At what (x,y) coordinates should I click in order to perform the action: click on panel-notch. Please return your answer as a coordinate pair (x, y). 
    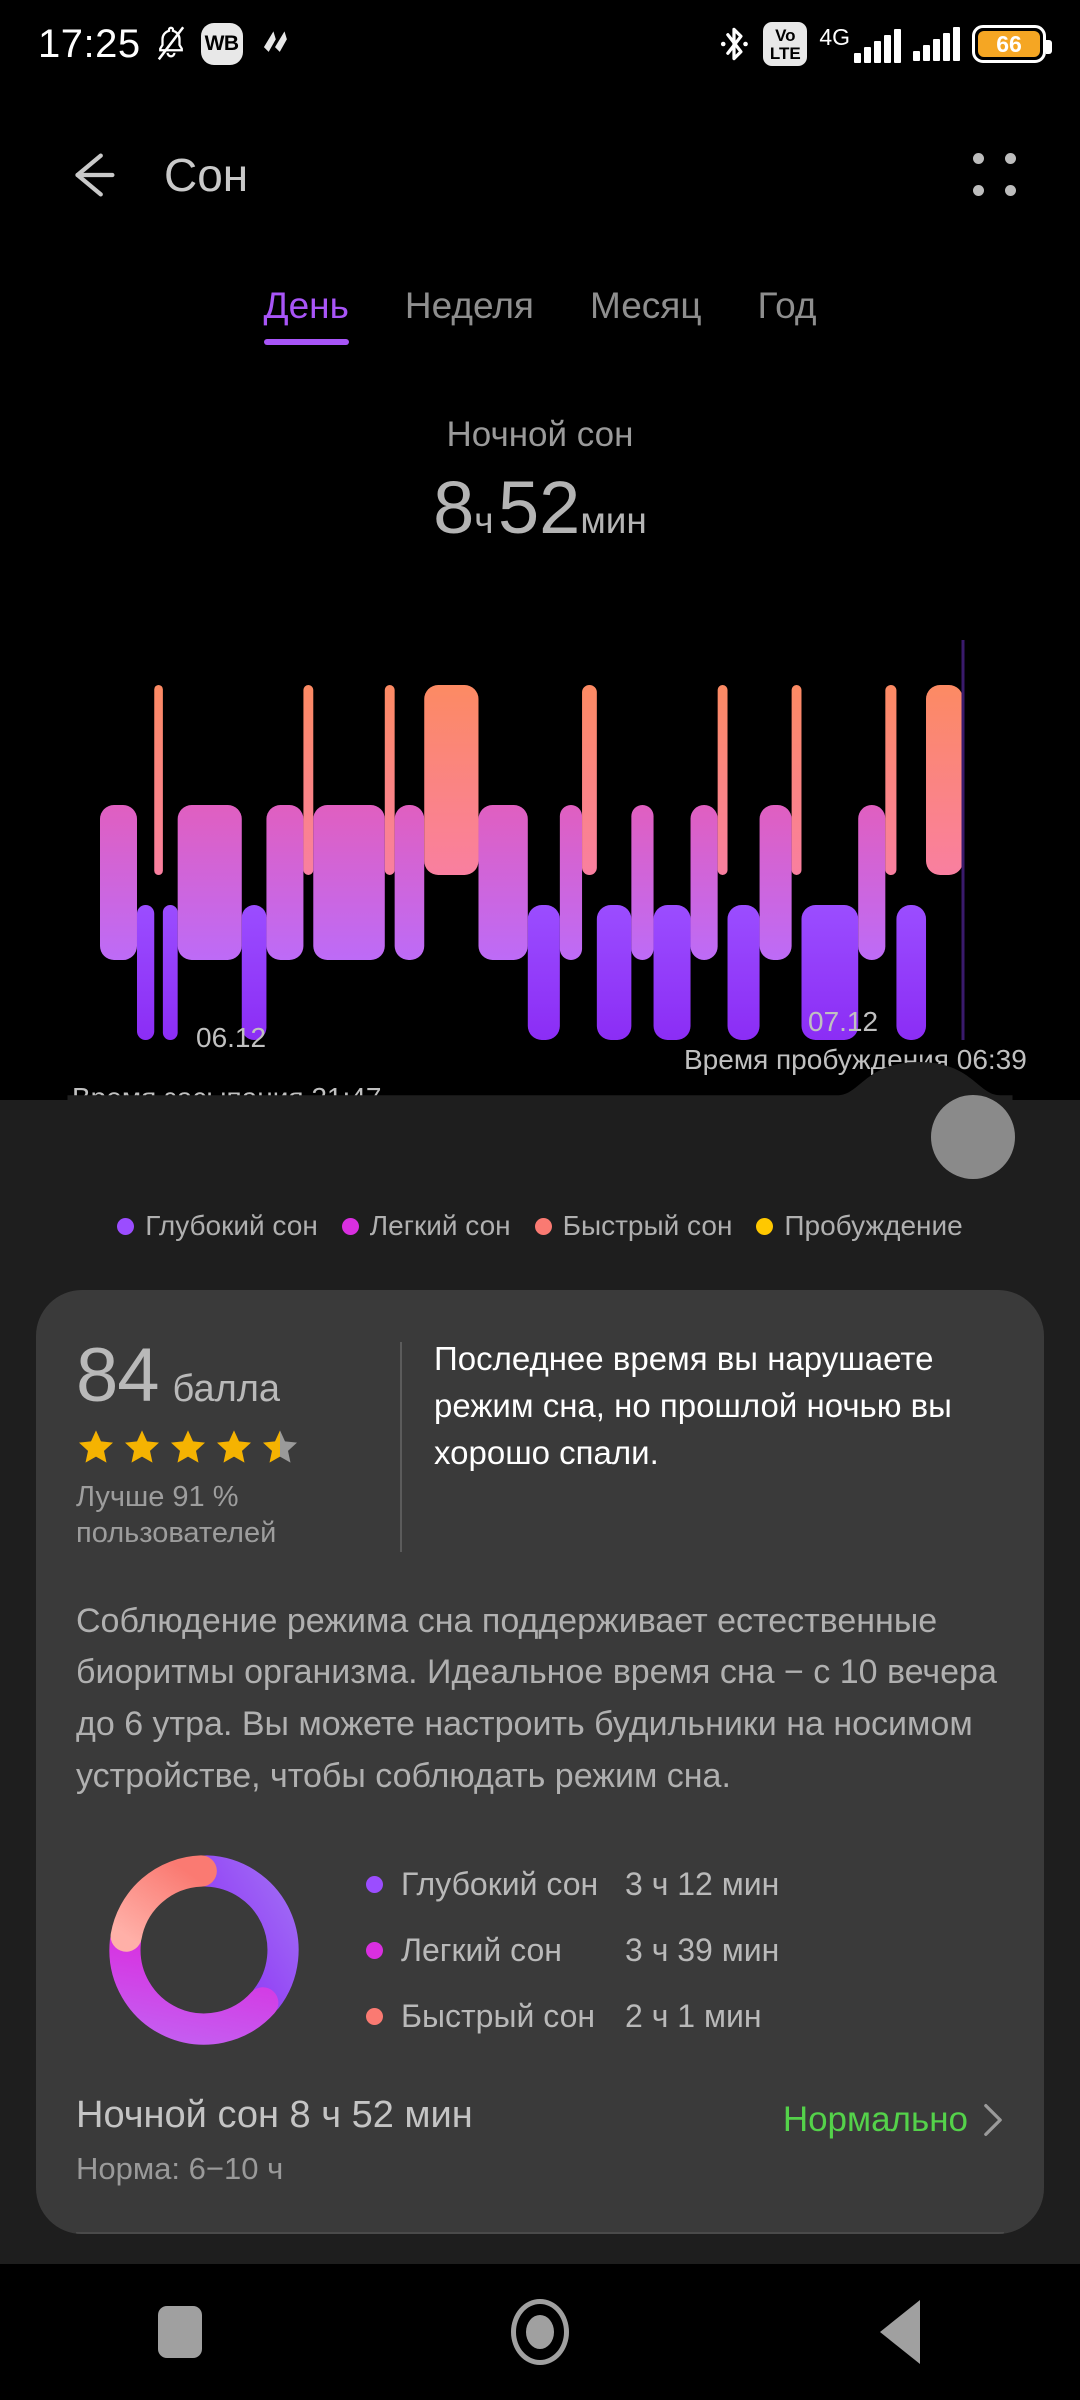
    Looking at the image, I should click on (540, 1097).